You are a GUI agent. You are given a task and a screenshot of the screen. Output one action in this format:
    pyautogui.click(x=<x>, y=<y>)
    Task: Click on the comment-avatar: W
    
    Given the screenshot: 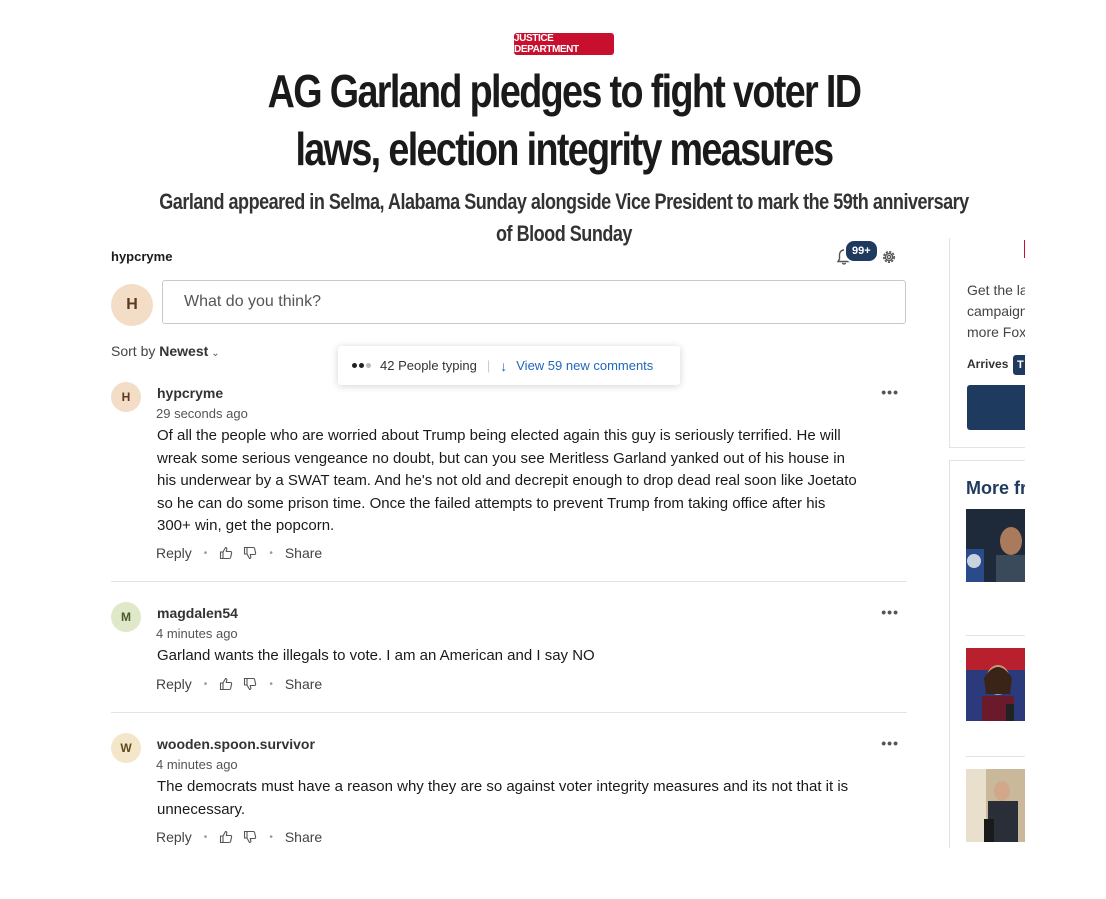 What is the action you would take?
    pyautogui.click(x=126, y=748)
    